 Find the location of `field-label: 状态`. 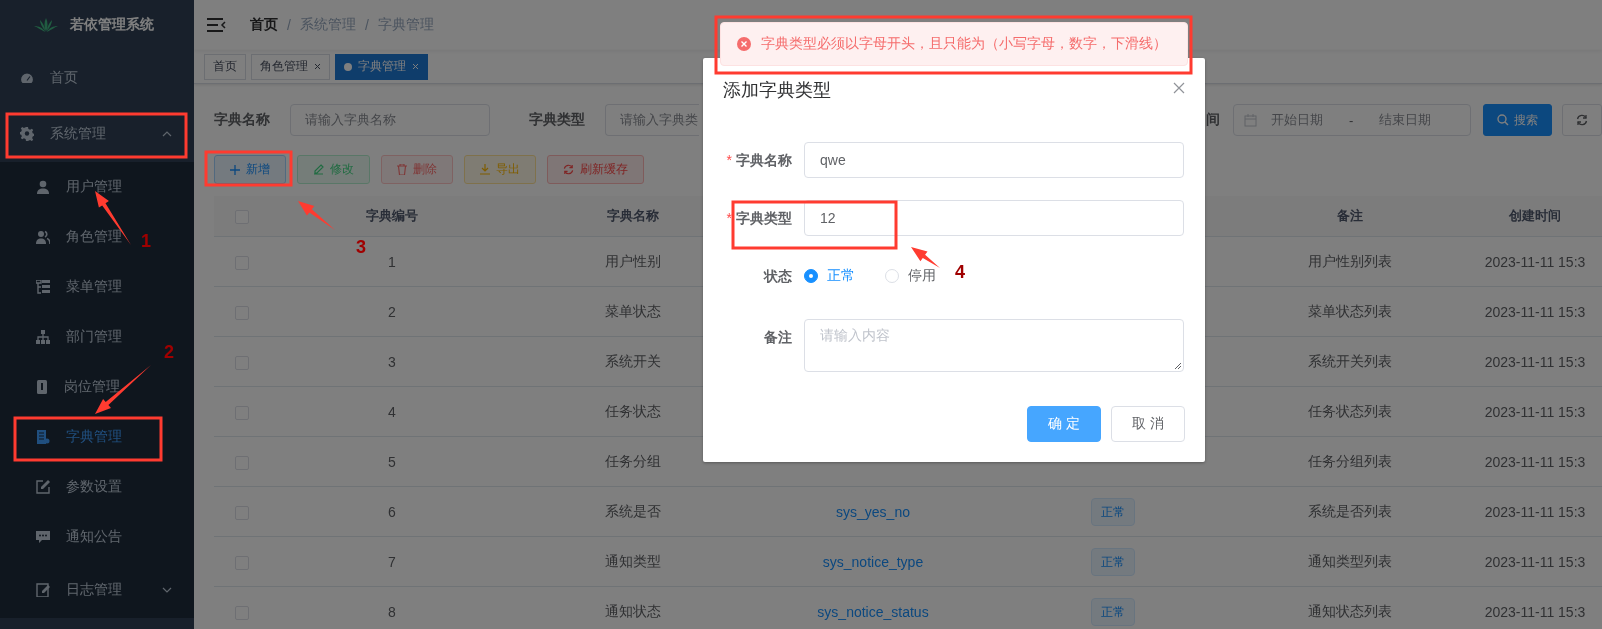

field-label: 状态 is located at coordinates (778, 276).